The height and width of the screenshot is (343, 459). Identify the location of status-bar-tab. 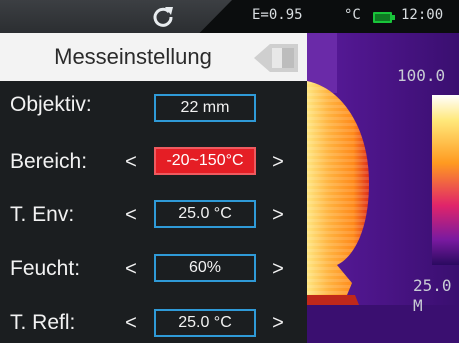
(116, 16).